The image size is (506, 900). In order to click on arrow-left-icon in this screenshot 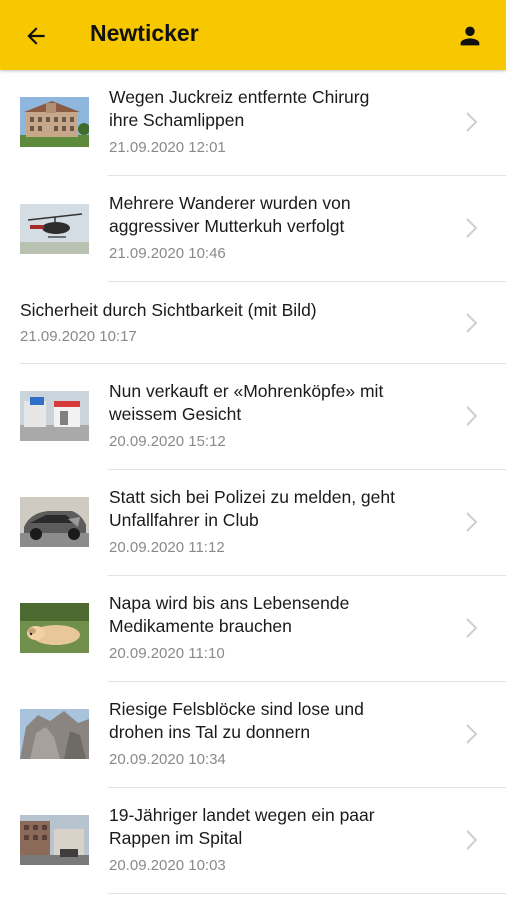, I will do `click(36, 36)`.